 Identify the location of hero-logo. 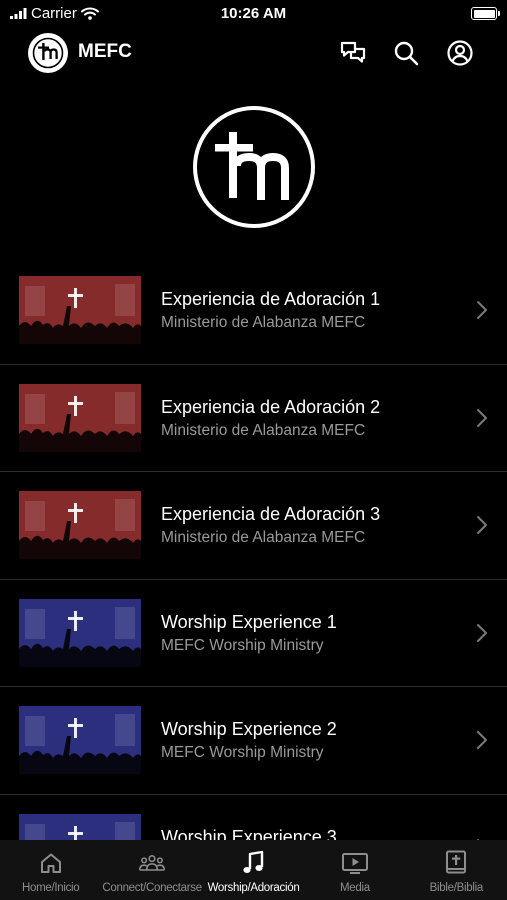
(254, 167).